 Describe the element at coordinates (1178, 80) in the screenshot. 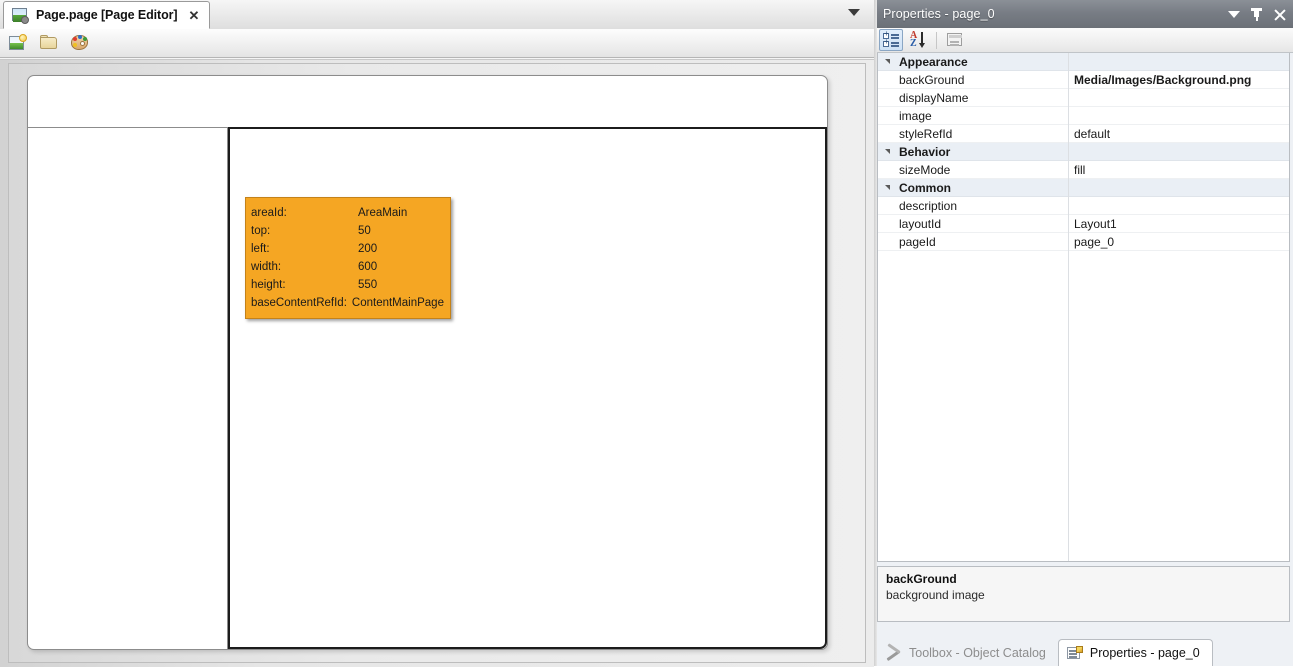

I see `property-value: Media/Images/Background.png` at that location.